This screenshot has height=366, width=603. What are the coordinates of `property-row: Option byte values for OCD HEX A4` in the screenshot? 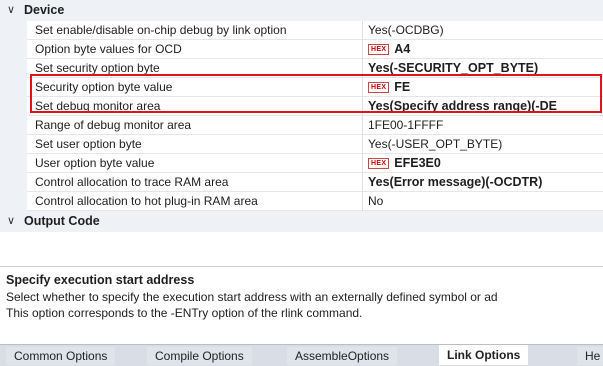 It's located at (301, 49).